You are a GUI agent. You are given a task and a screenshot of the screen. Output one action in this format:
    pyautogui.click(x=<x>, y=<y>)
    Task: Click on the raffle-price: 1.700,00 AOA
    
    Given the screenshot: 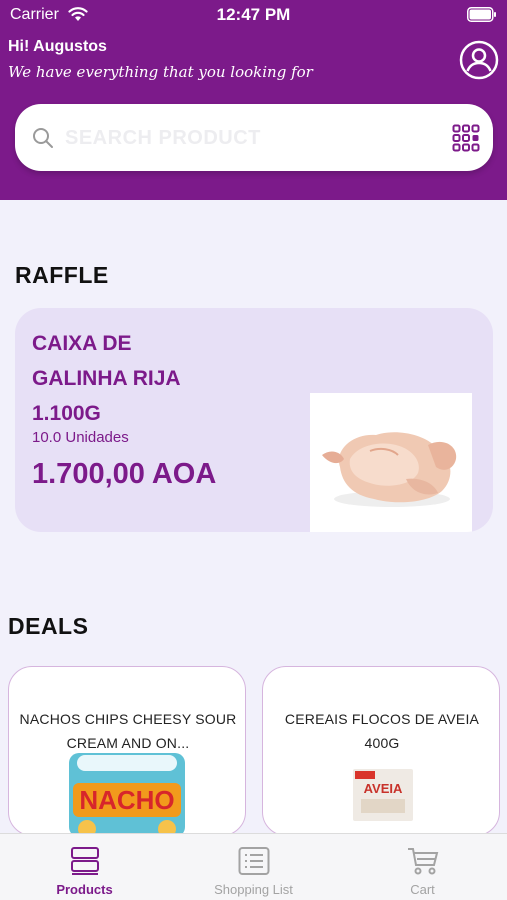 What is the action you would take?
    pyautogui.click(x=124, y=474)
    